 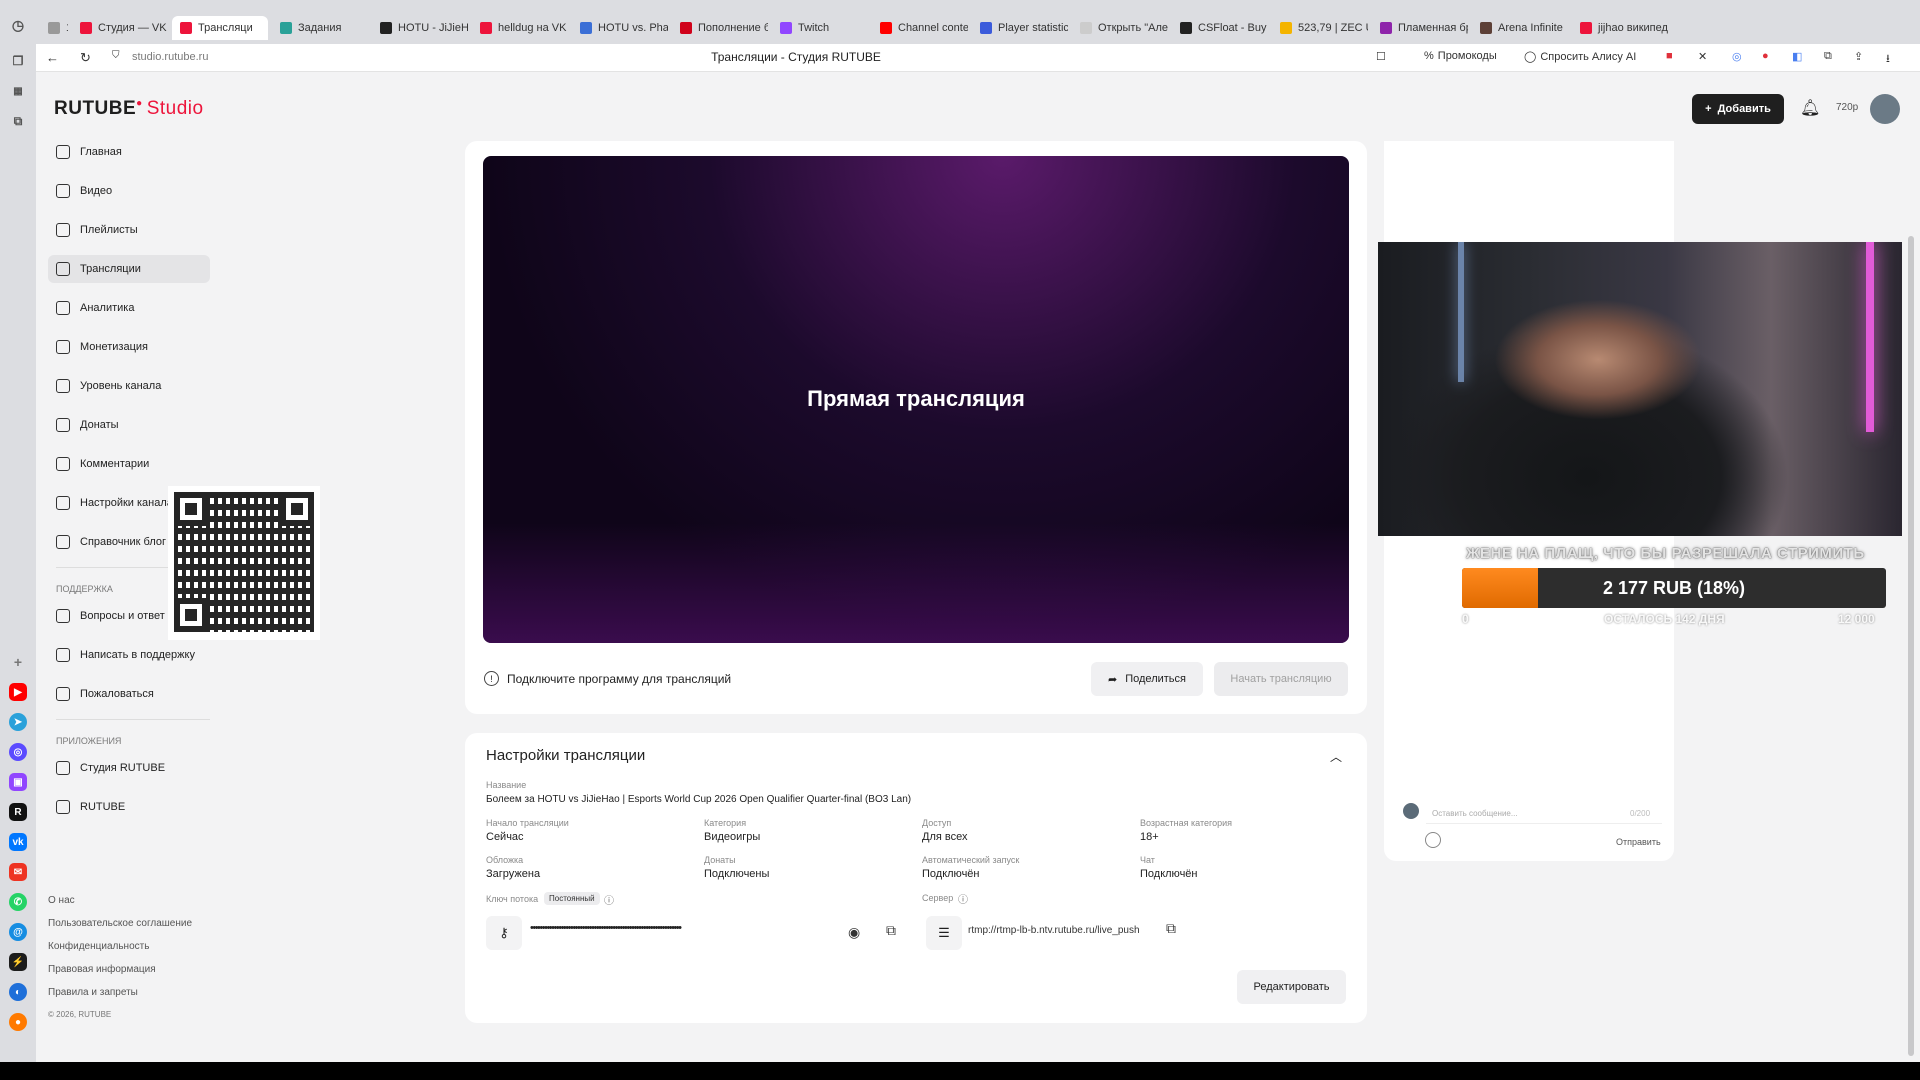 What do you see at coordinates (18, 121) in the screenshot?
I see `collections-icon: ⧉` at bounding box center [18, 121].